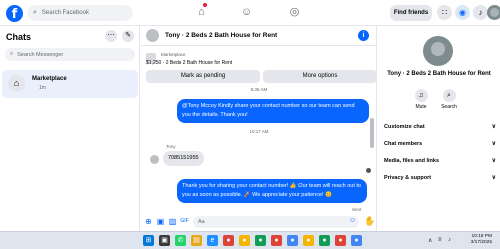 The width and height of the screenshot is (500, 249). Describe the element at coordinates (16, 83) in the screenshot. I see `marketplace-store-icon: ⌂` at that location.